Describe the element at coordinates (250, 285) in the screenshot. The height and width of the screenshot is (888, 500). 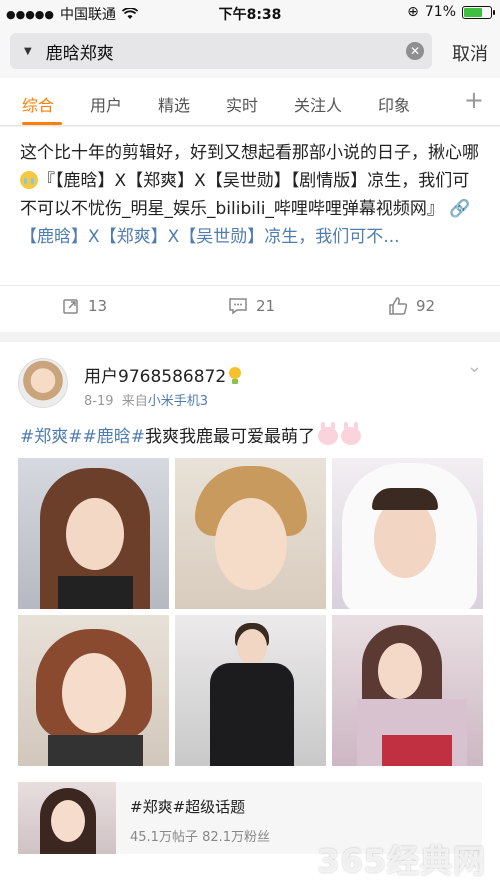
I see `divider` at that location.